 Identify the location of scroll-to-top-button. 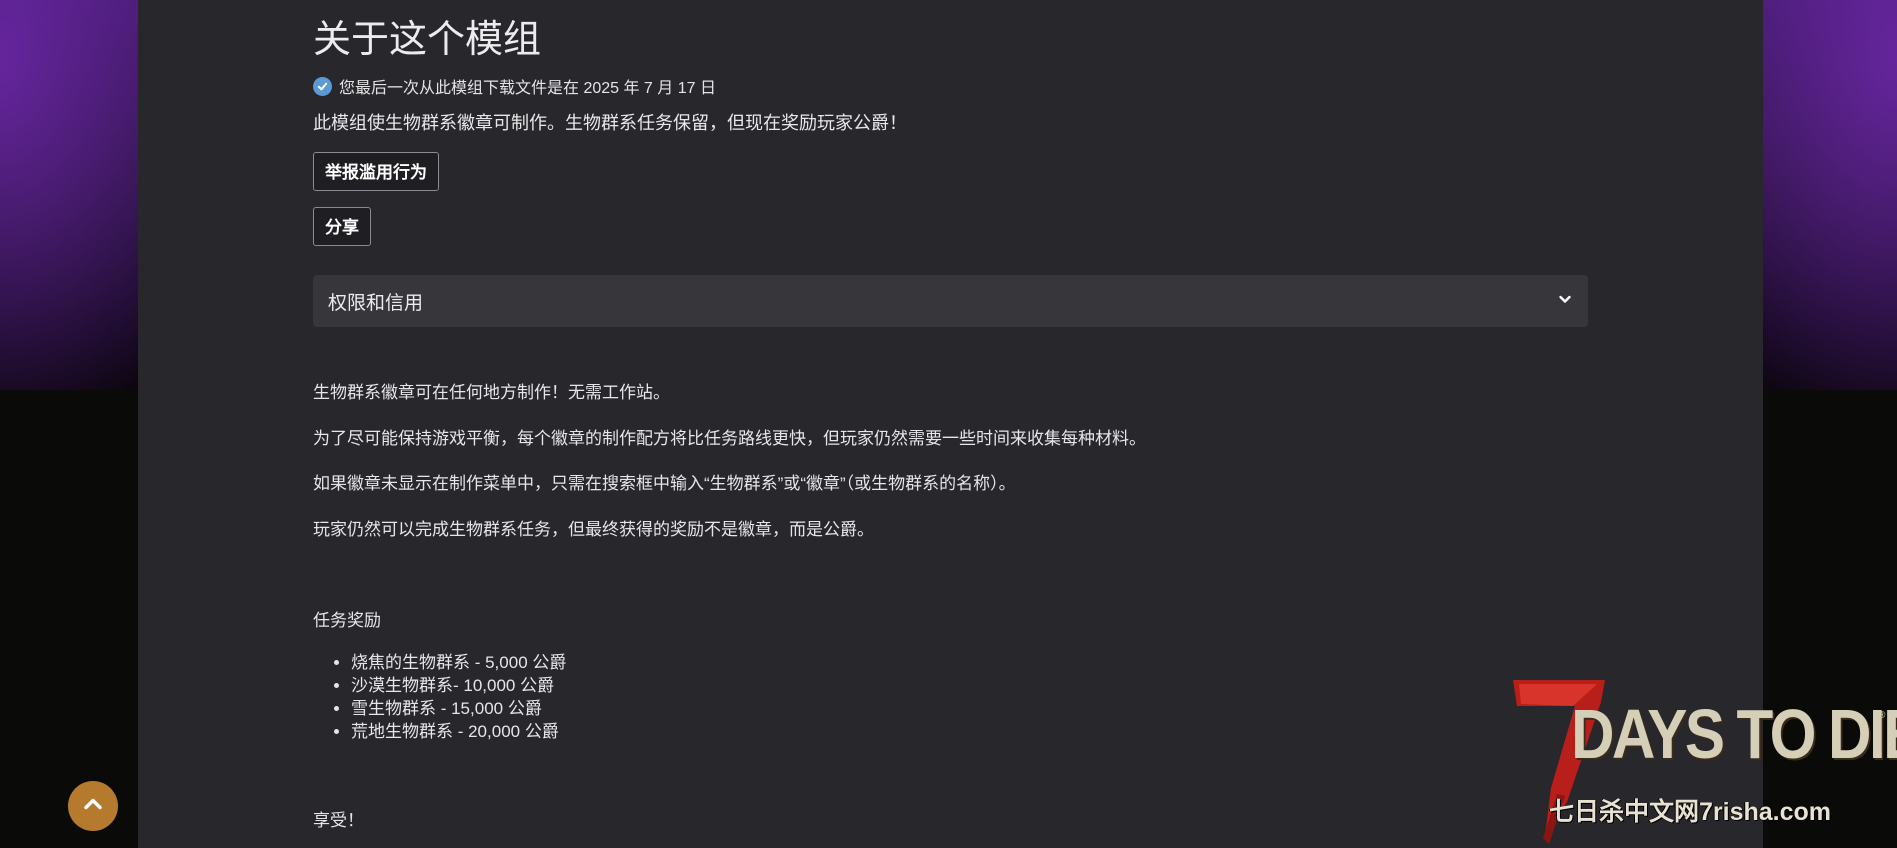
(93, 806).